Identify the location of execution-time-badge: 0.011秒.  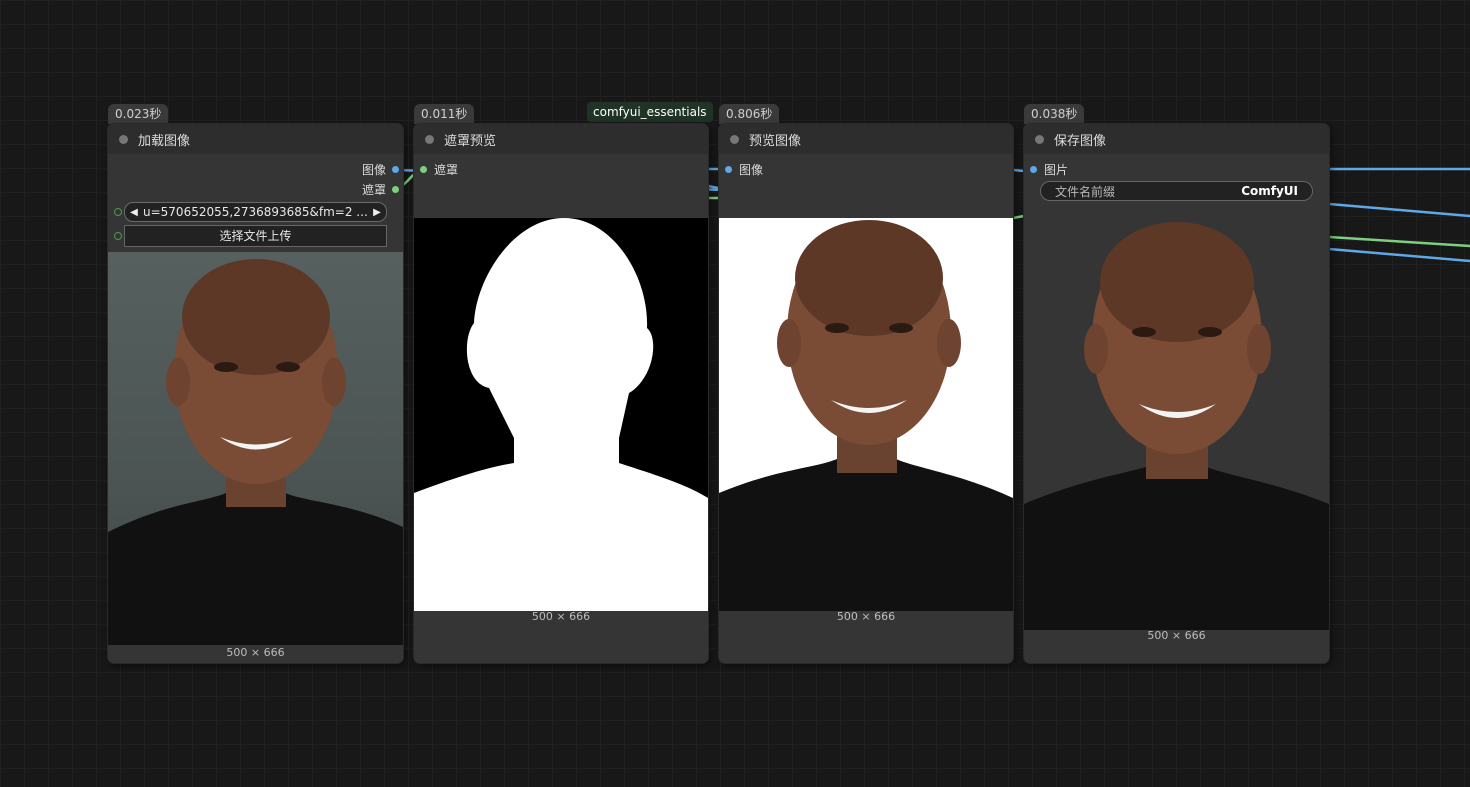
(444, 114).